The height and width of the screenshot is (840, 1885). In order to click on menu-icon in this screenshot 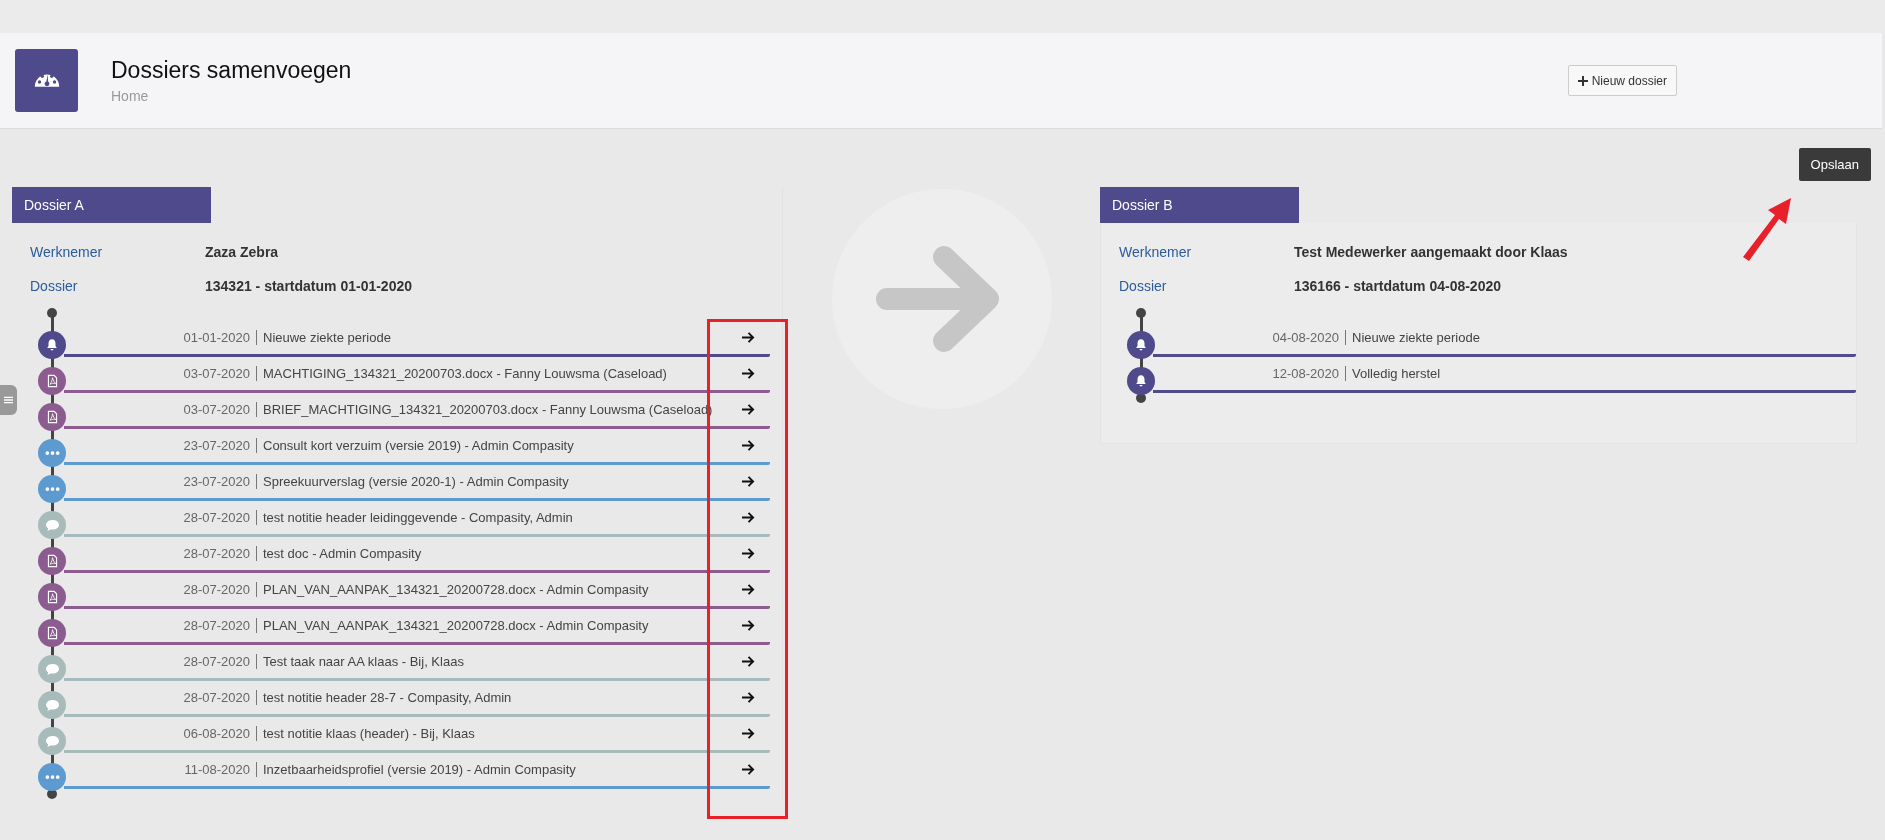, I will do `click(8, 400)`.